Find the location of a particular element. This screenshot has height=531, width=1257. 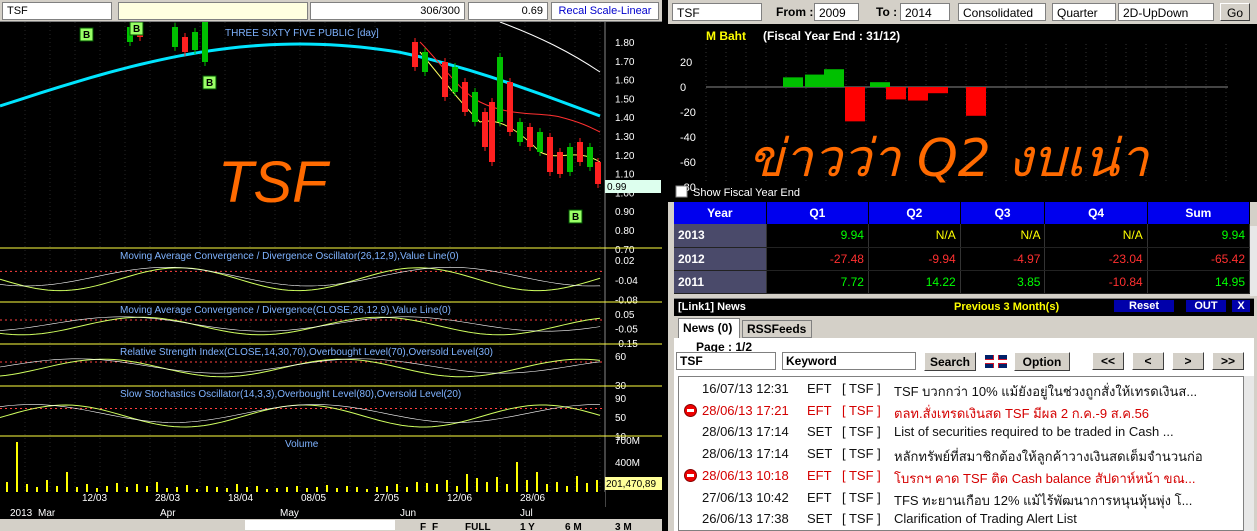

cell-q2: 14.22 is located at coordinates (914, 282).